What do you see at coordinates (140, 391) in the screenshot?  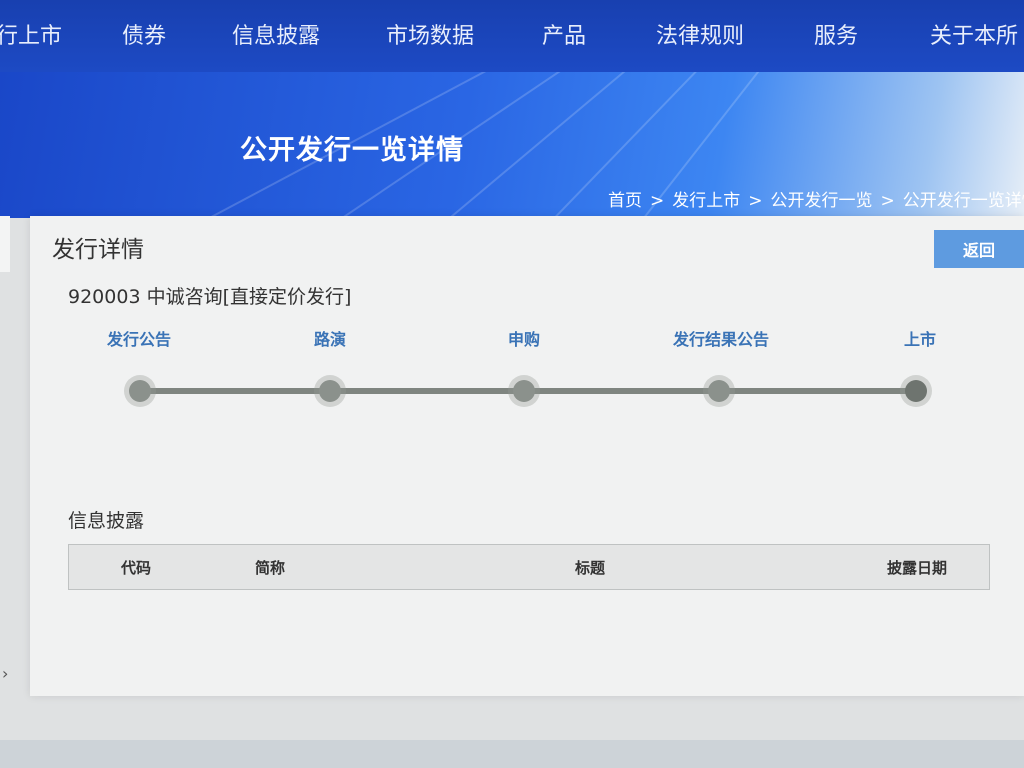 I see `stage-dot-announcement` at bounding box center [140, 391].